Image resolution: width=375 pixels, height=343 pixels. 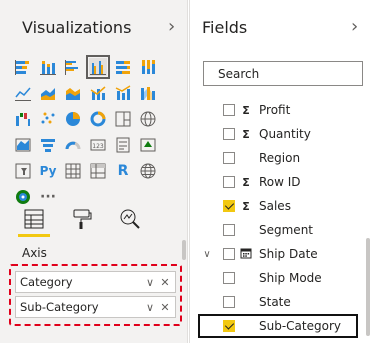 What do you see at coordinates (130, 219) in the screenshot?
I see `analytics-icon` at bounding box center [130, 219].